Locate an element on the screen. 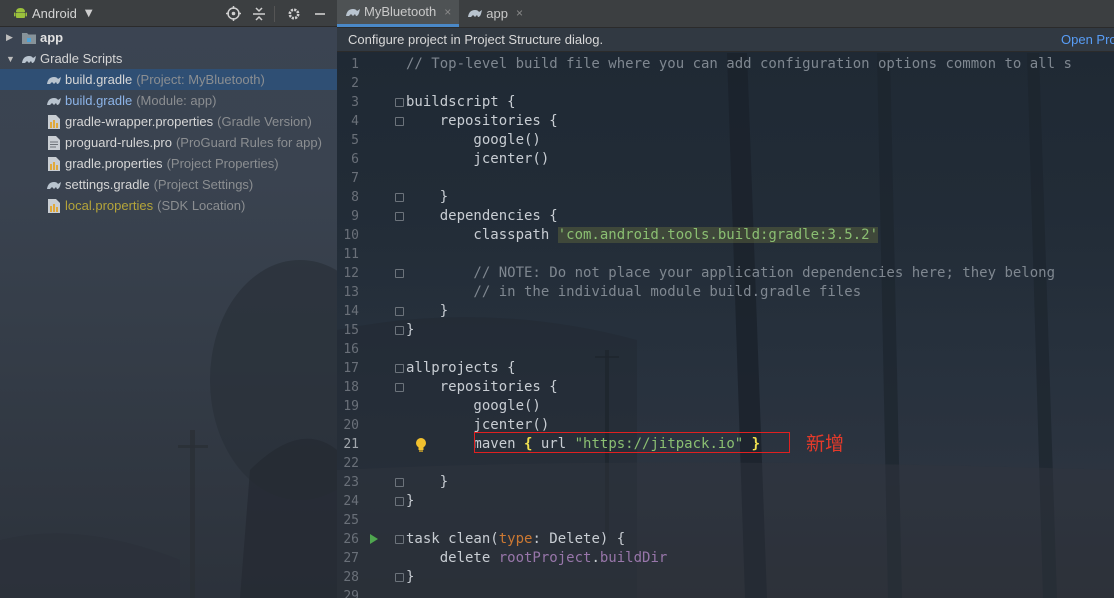 The image size is (1114, 598). tree-item-hint: (ProGuard Rules for app) is located at coordinates (248, 142).